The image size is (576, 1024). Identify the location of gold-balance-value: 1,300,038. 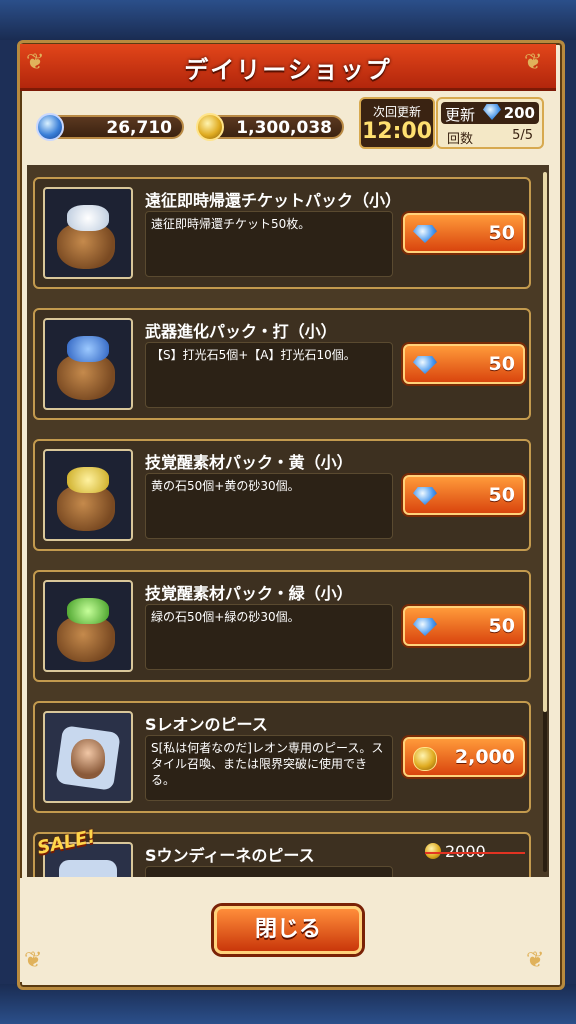
(284, 128).